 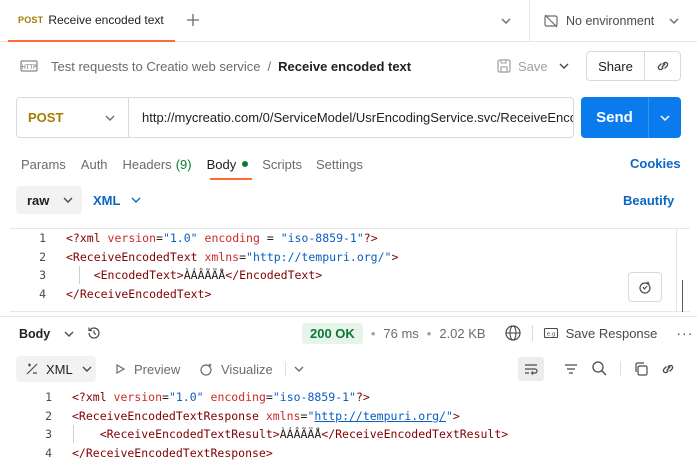 I want to click on share-button: Share, so click(x=615, y=66).